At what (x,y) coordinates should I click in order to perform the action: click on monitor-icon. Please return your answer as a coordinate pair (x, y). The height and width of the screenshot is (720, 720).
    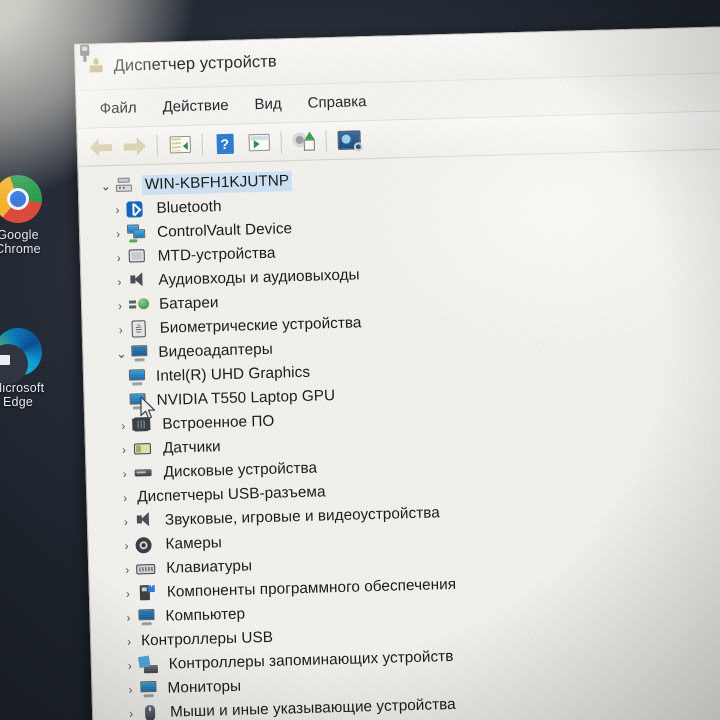
    Looking at the image, I should click on (148, 689).